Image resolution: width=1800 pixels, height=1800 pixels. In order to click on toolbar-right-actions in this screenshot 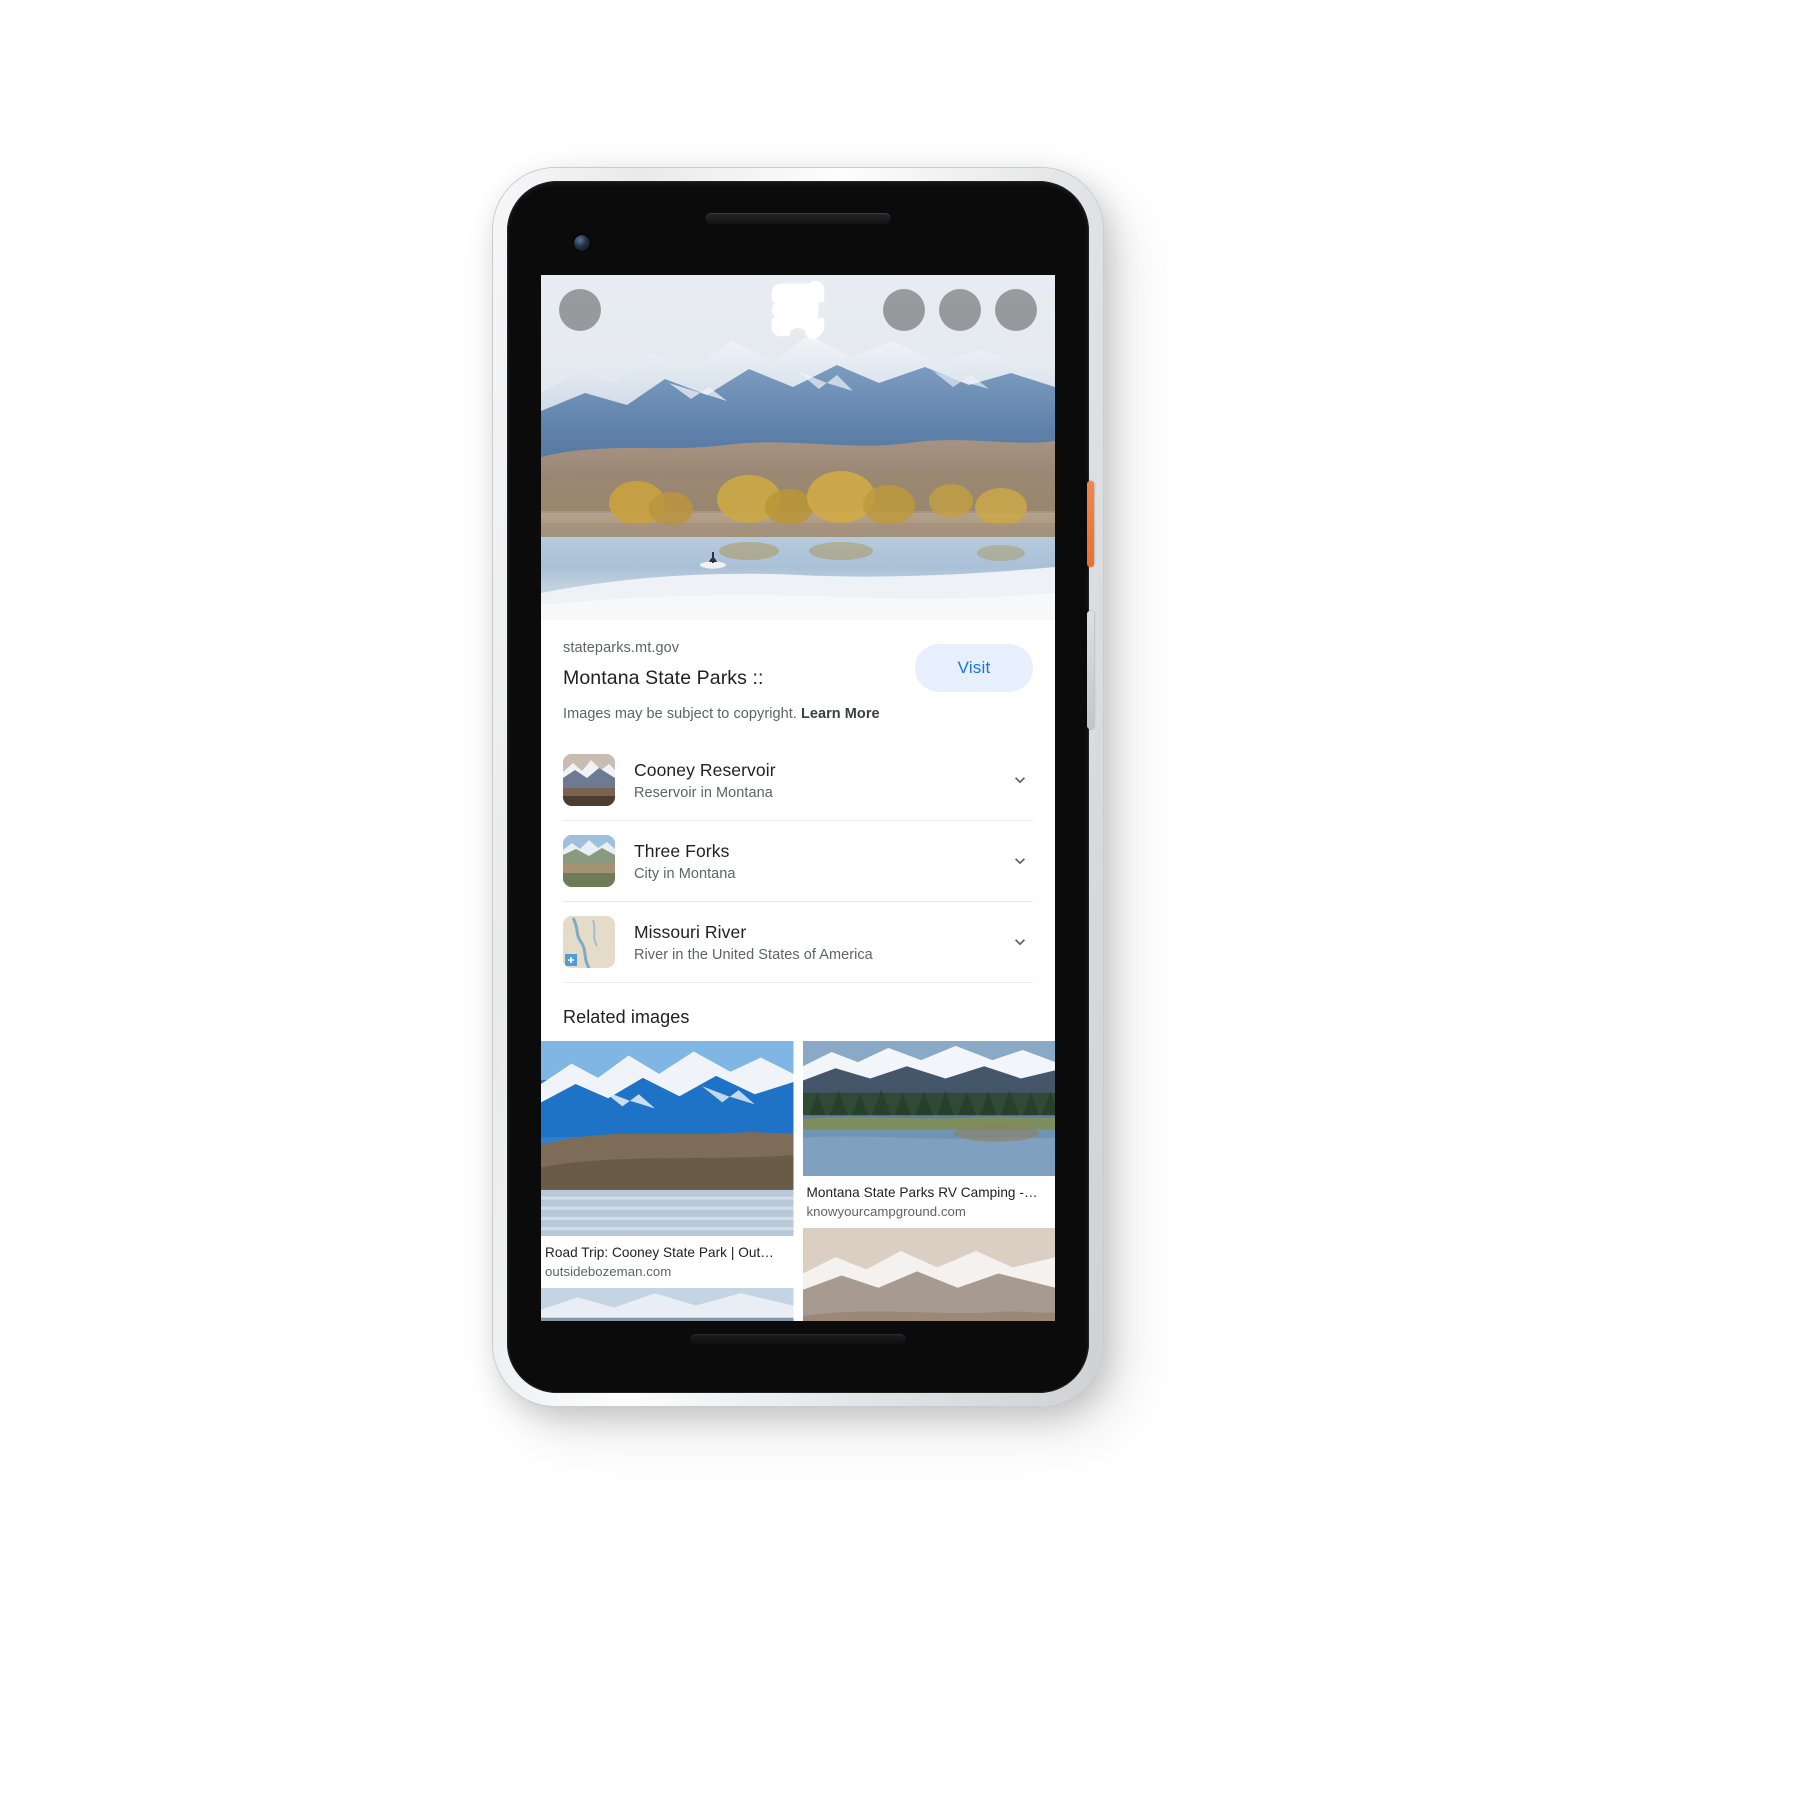, I will do `click(904, 309)`.